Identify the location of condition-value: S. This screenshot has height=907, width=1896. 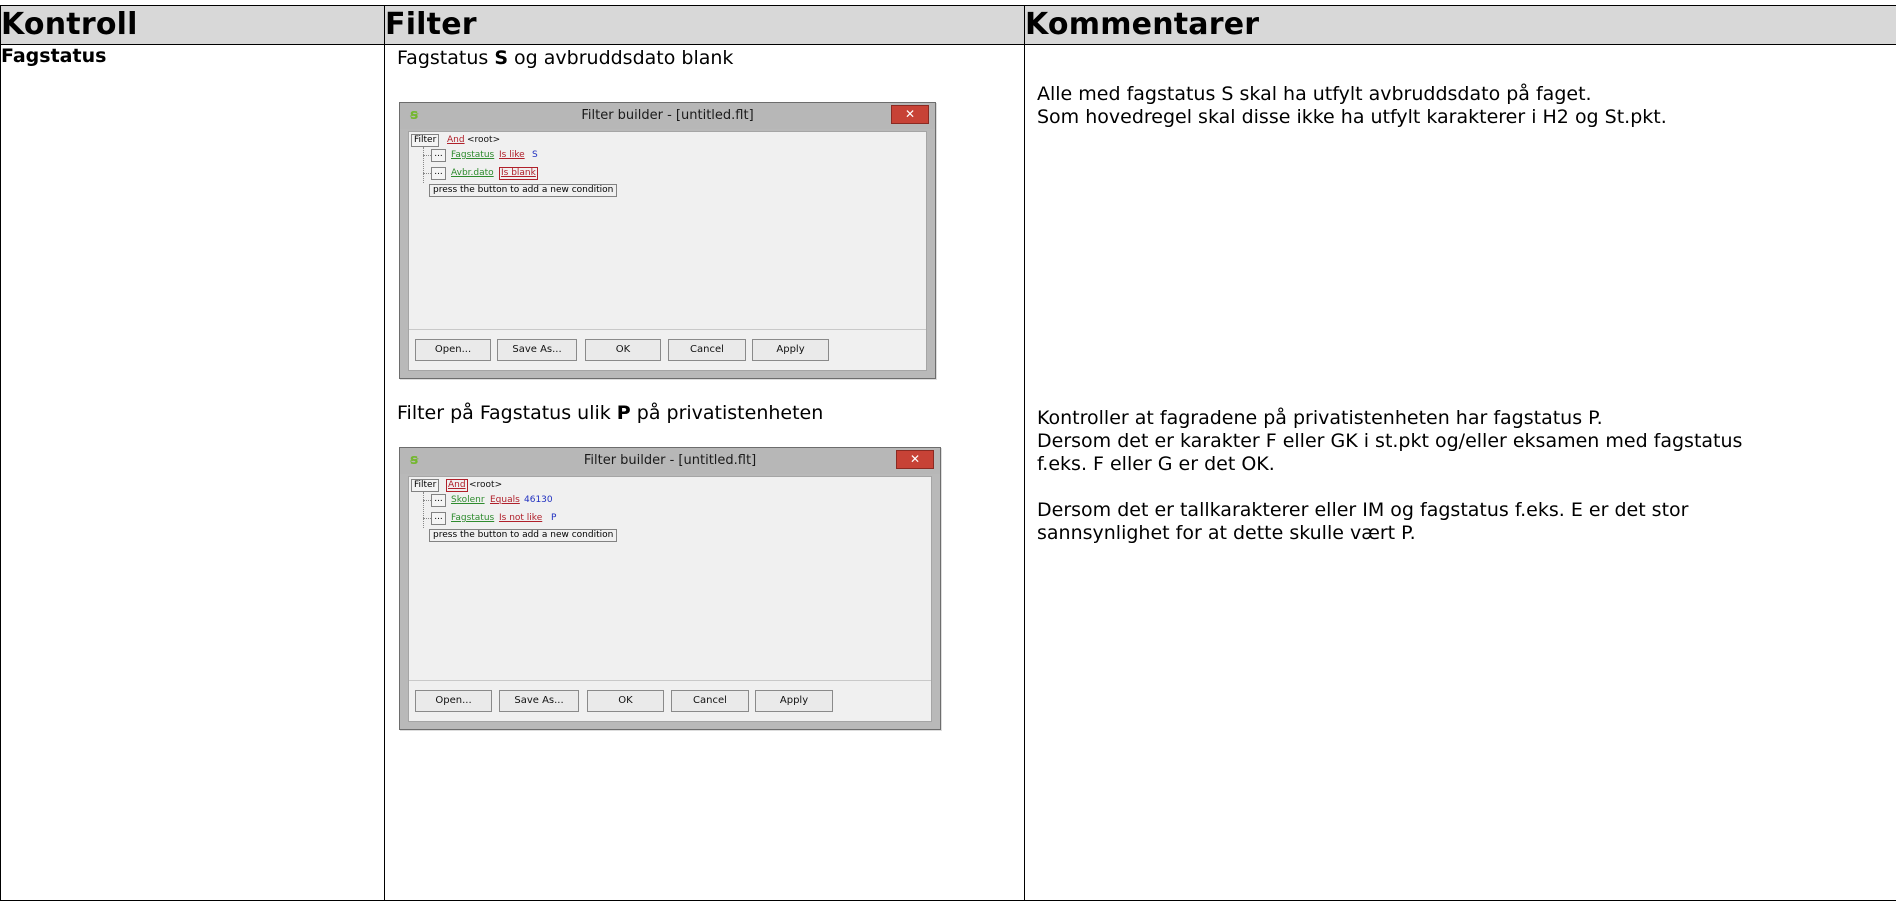
(535, 155).